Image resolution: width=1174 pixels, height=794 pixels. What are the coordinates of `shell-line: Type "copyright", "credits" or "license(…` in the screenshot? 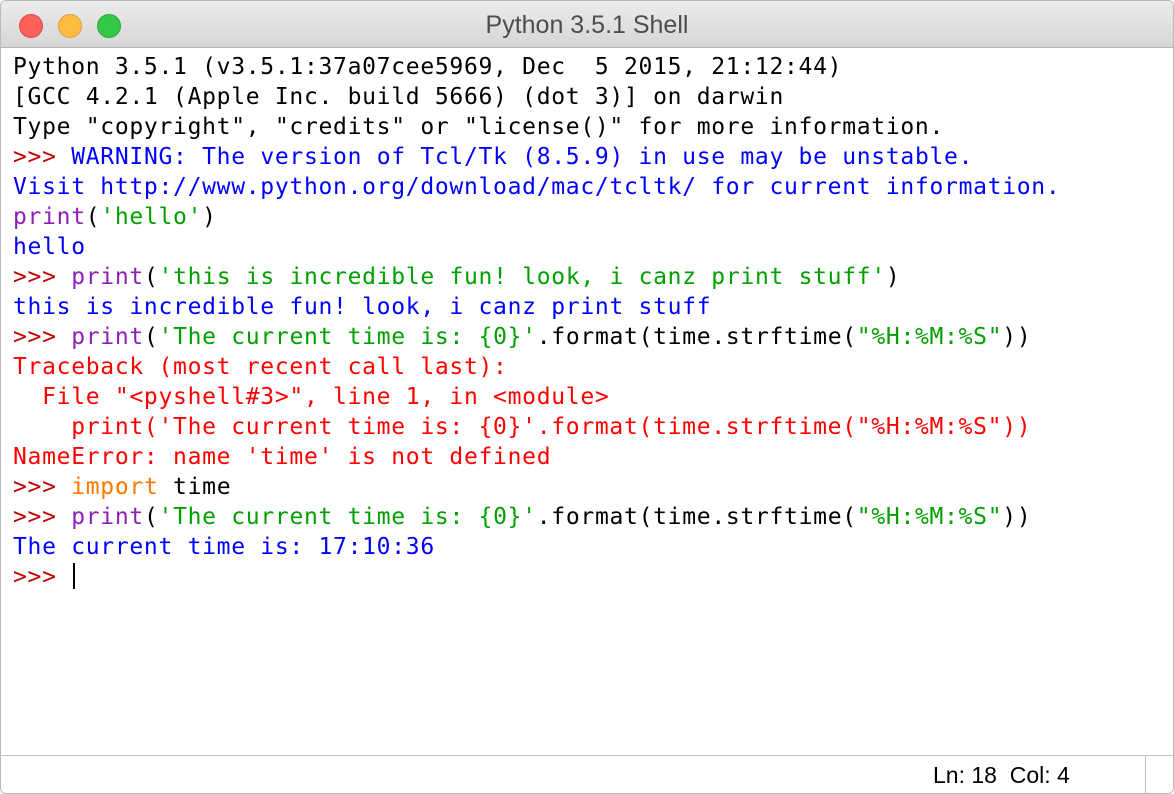 It's located at (536, 127).